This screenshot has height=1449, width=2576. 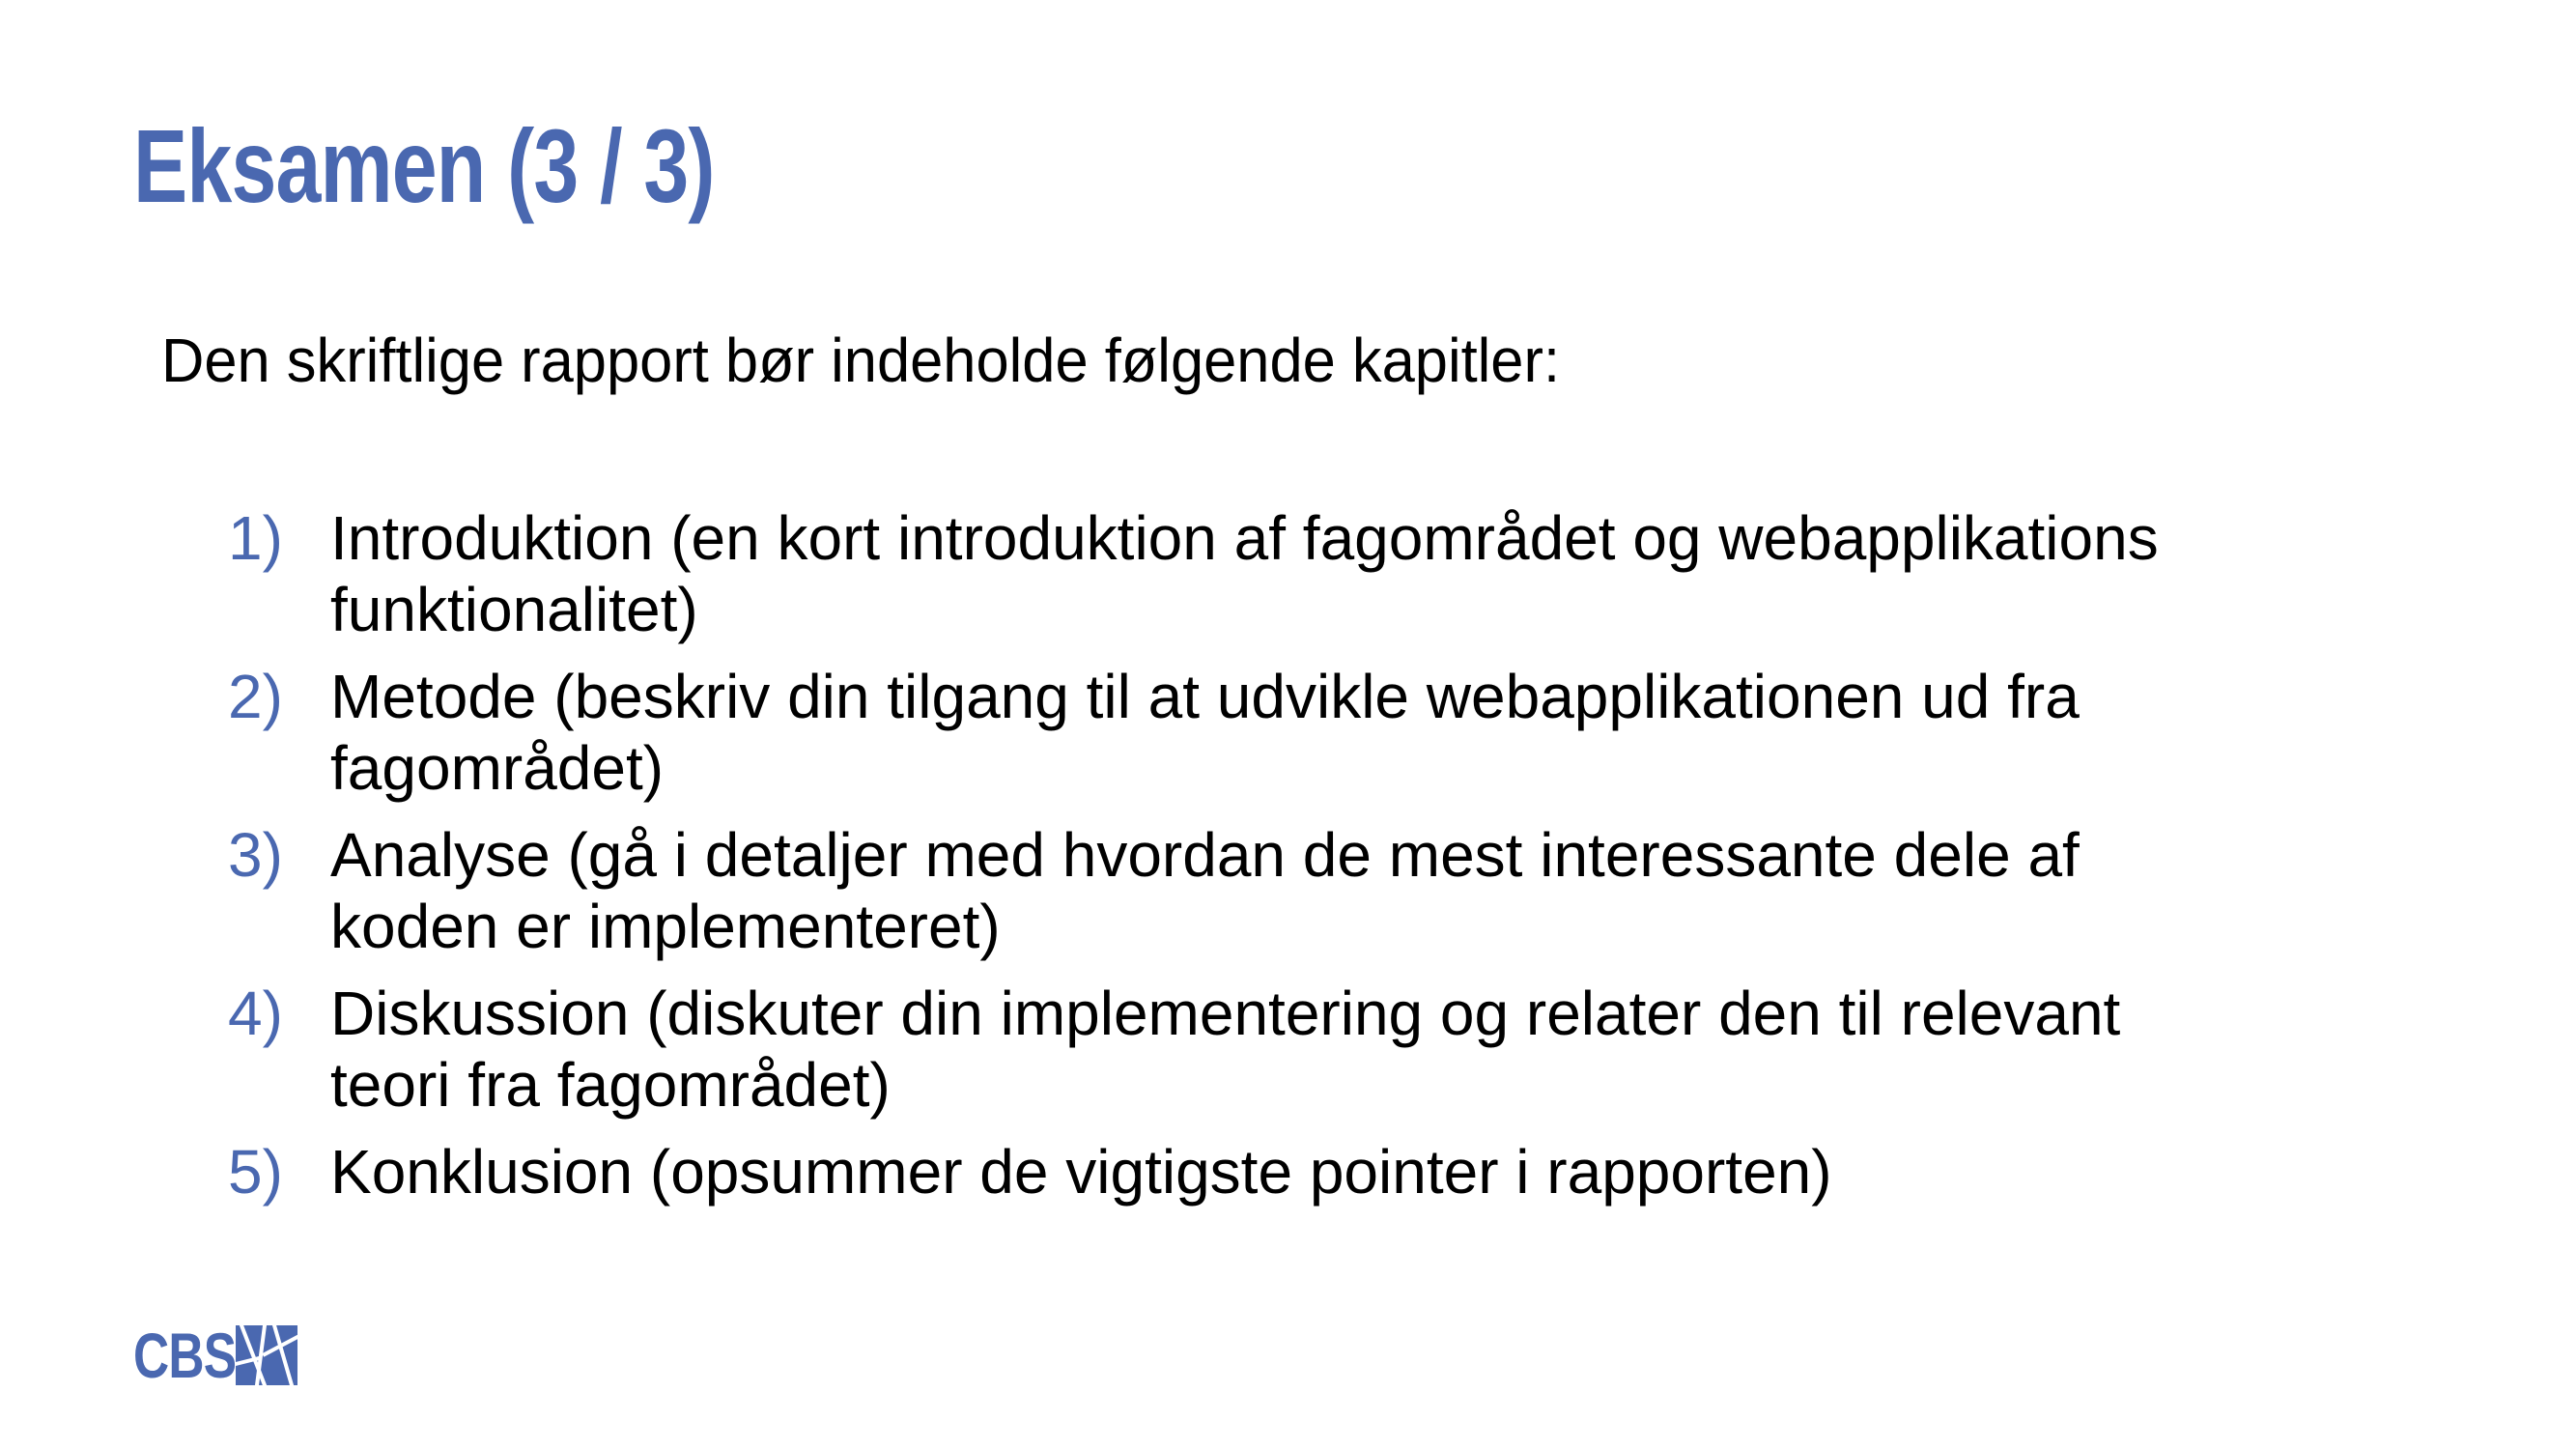 What do you see at coordinates (255, 1013) in the screenshot?
I see `chapter-number: 4)` at bounding box center [255, 1013].